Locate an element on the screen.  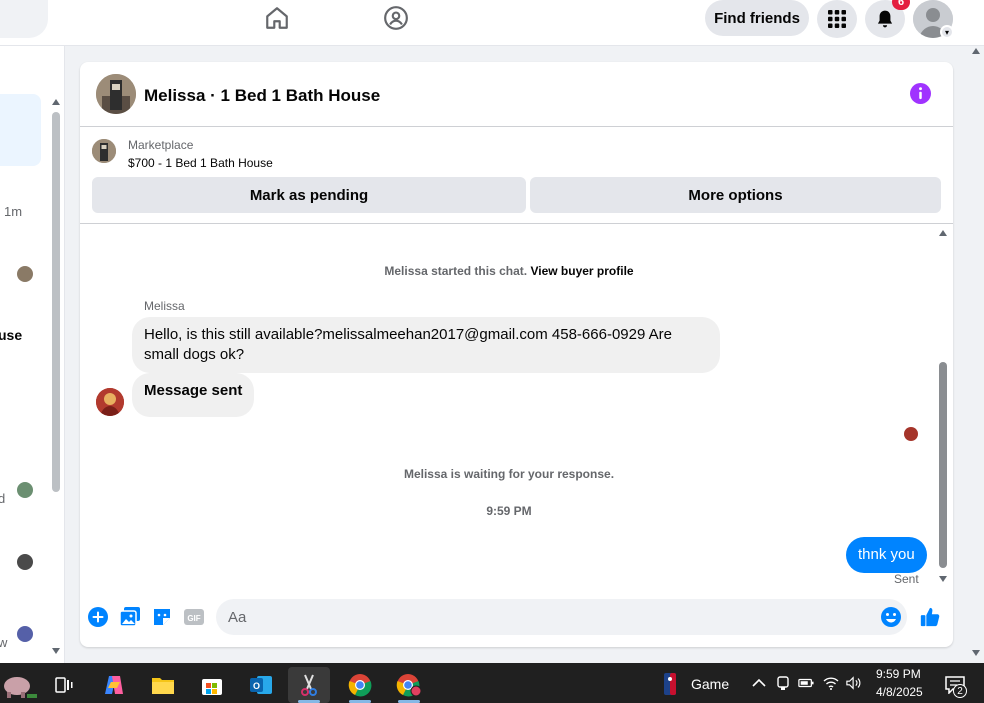
message-timestamp: 9:59 PM is located at coordinates (509, 511).